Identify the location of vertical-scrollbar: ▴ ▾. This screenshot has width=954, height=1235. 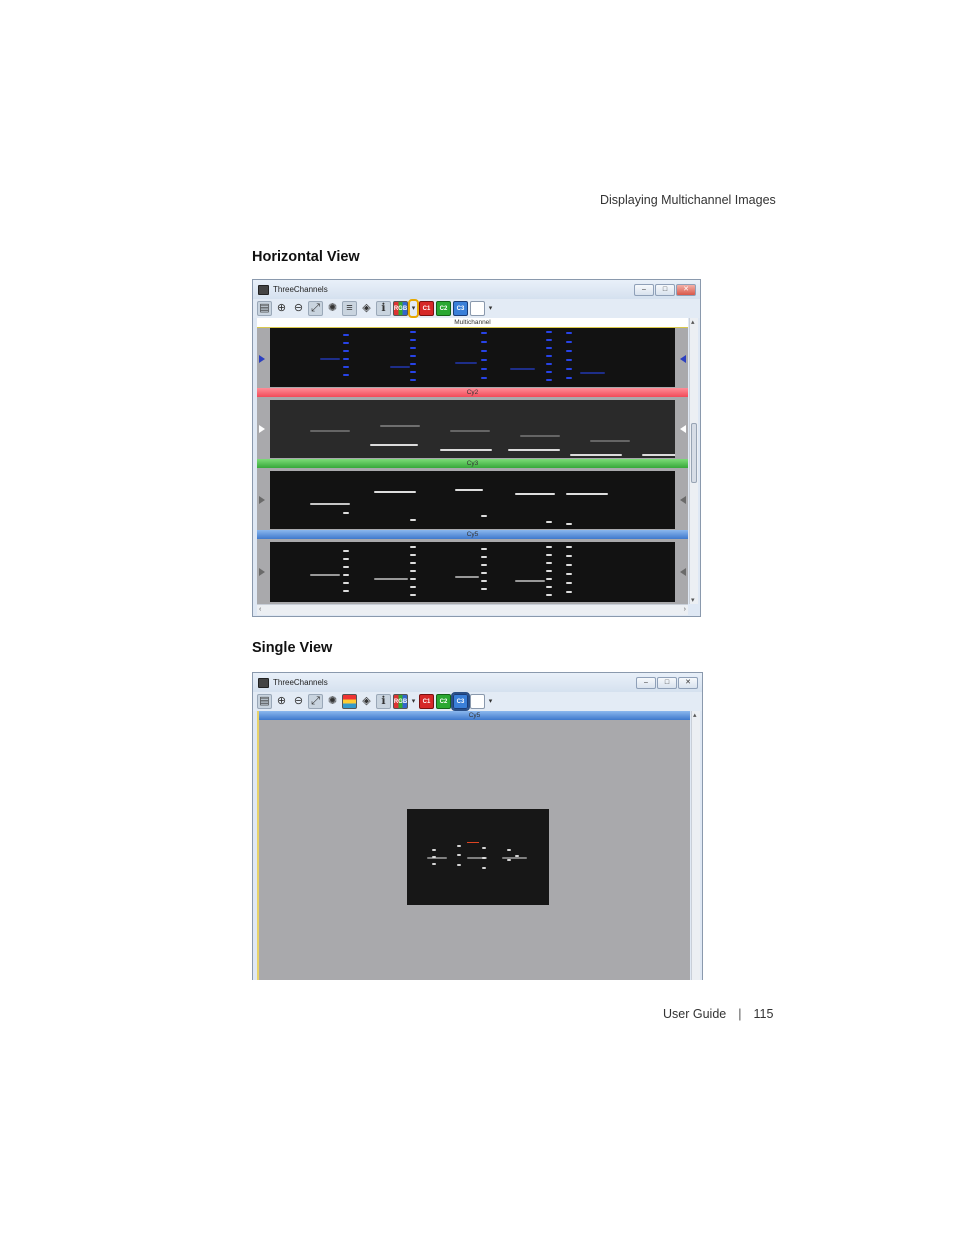
(693, 461).